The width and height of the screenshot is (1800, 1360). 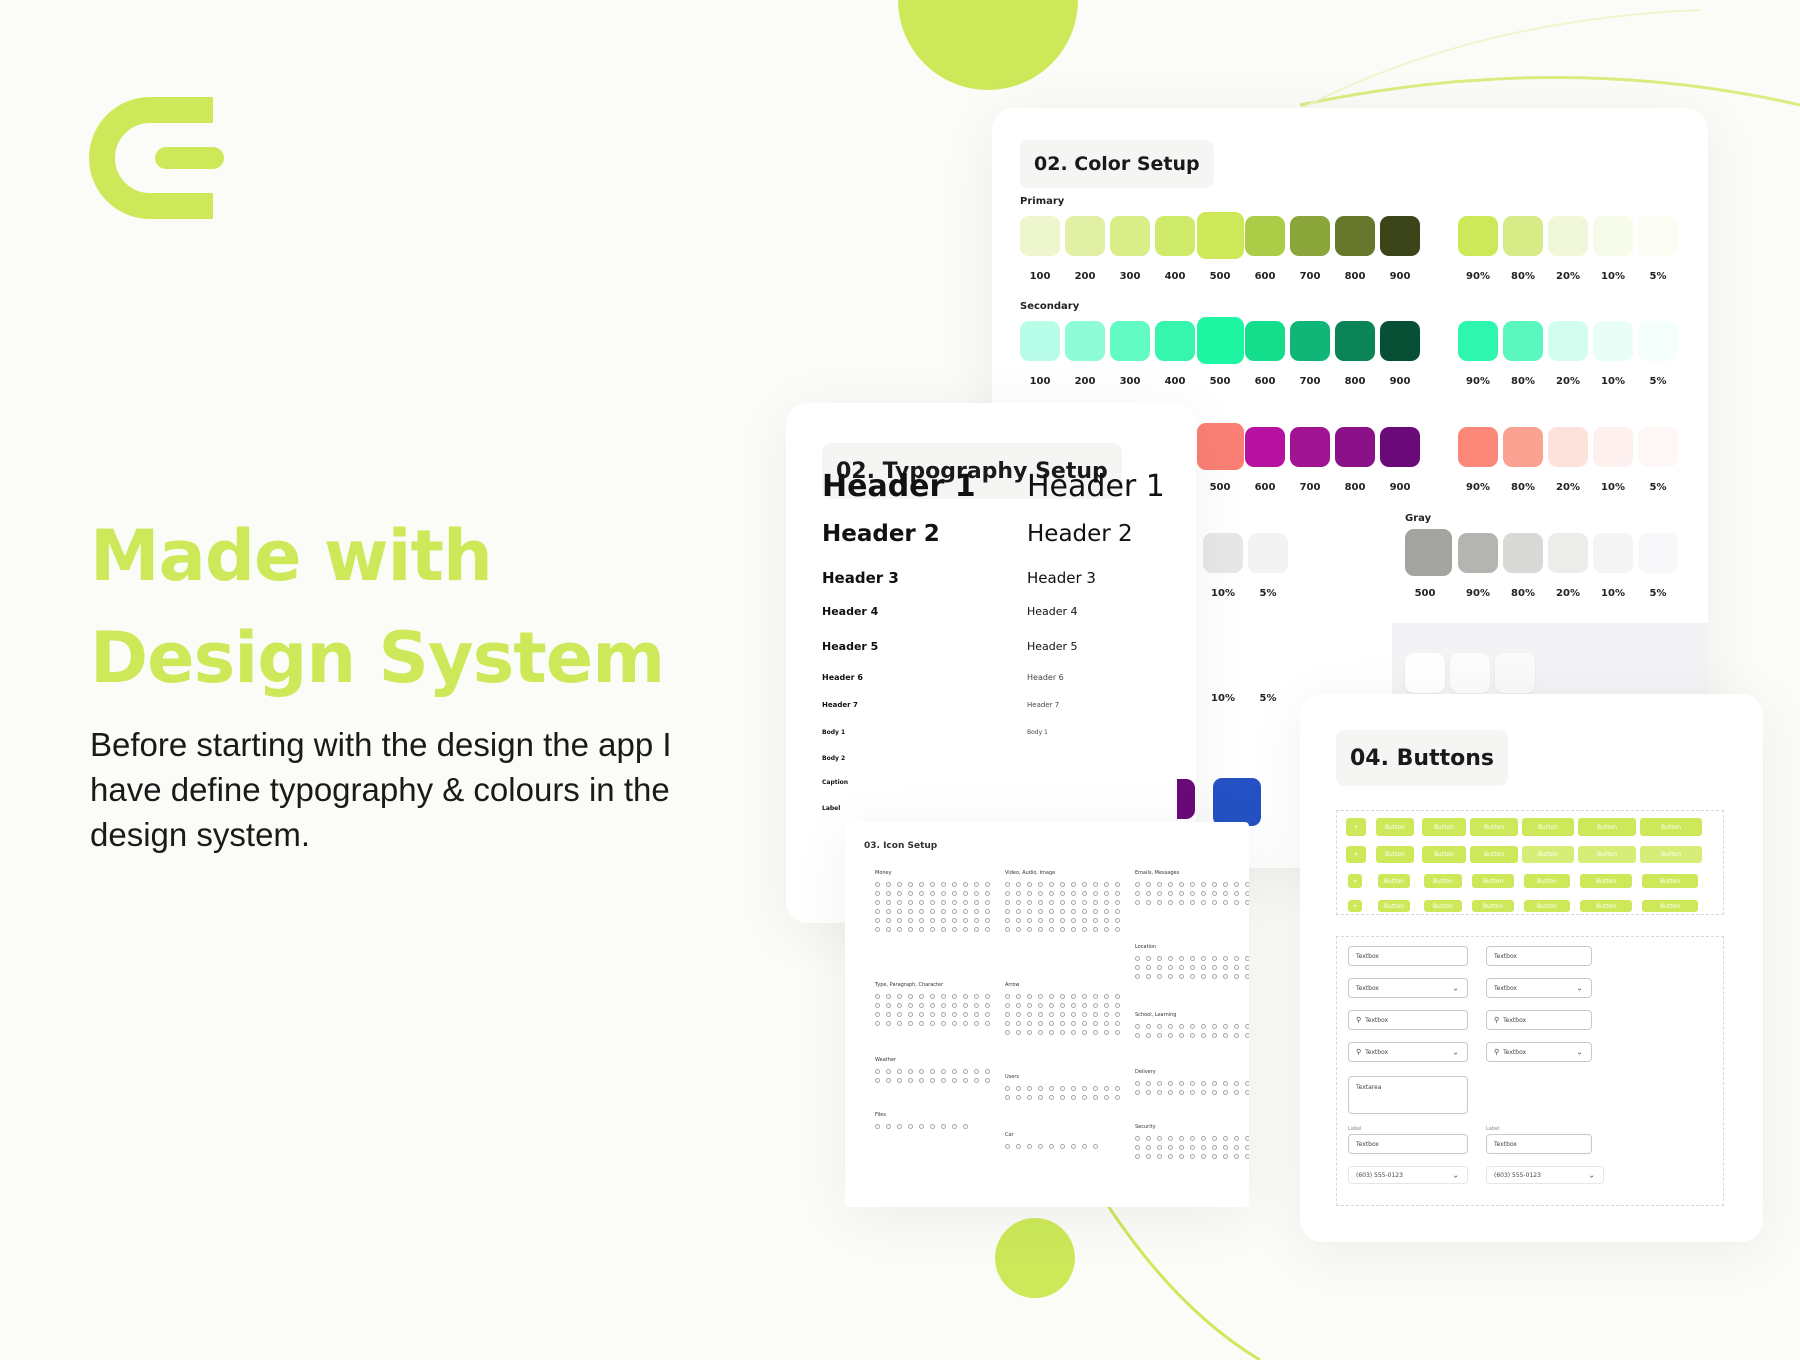 I want to click on textarea-field: Textarea, so click(x=1408, y=1095).